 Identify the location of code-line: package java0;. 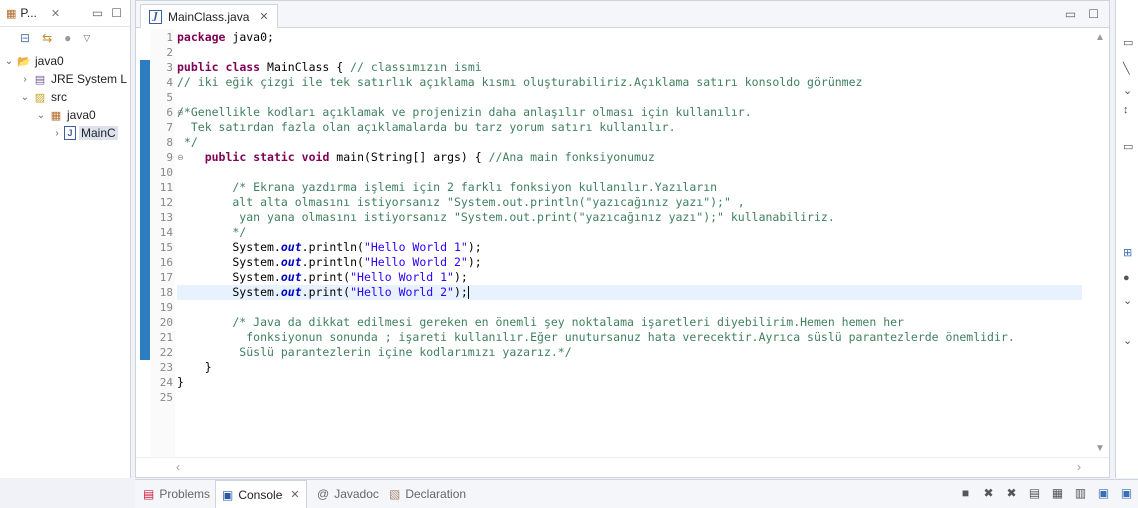
(629, 37).